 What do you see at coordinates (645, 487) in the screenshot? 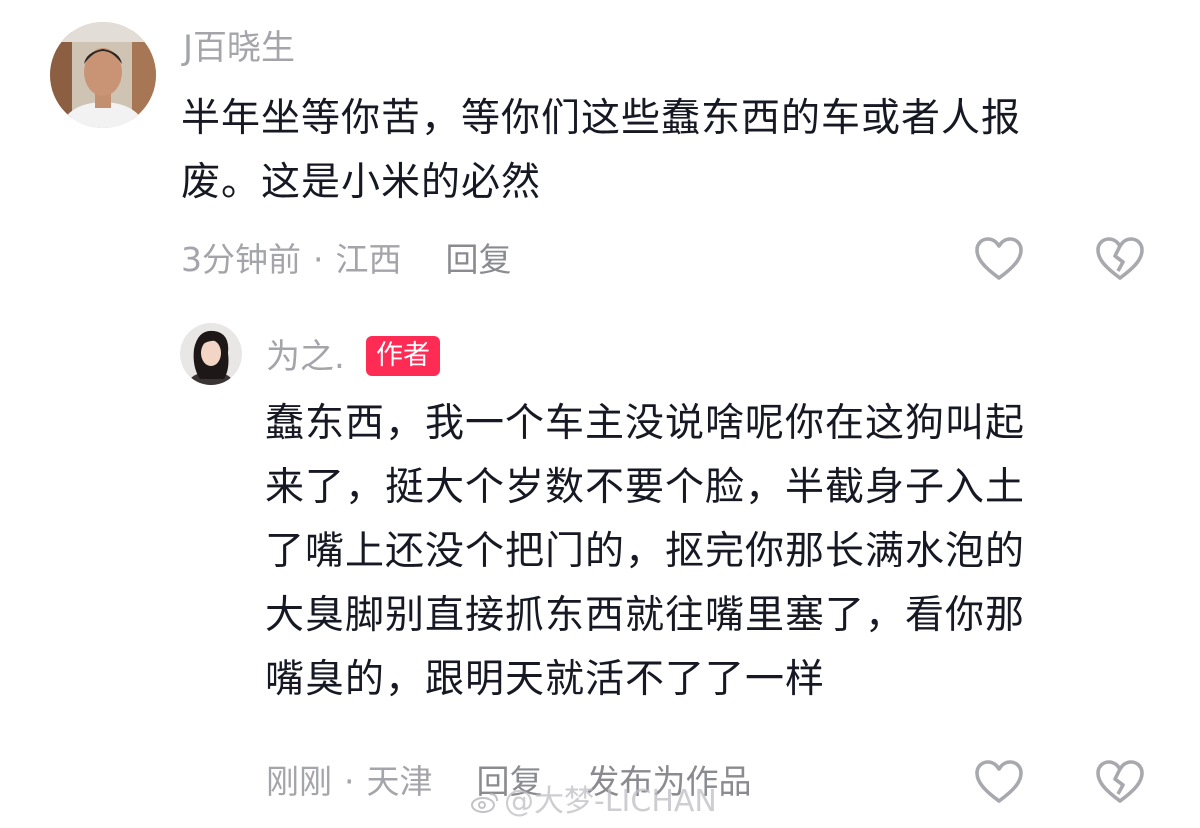
I see `reply-text-line: 来了，挺大个岁数不要个脸，半截身子入土` at bounding box center [645, 487].